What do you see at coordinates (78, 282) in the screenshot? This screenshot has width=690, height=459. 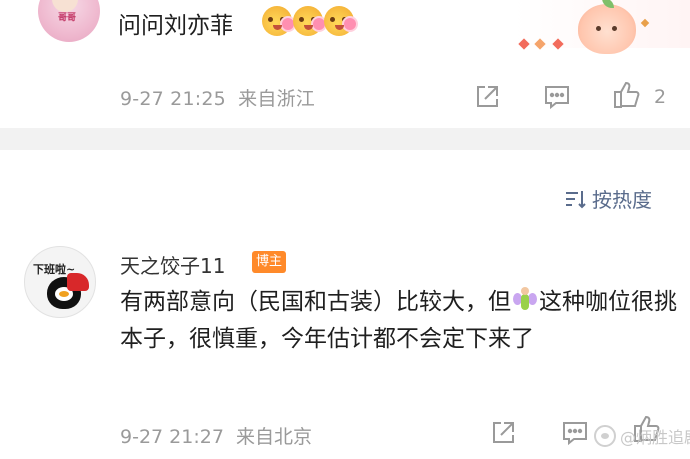 I see `avatar-hat` at bounding box center [78, 282].